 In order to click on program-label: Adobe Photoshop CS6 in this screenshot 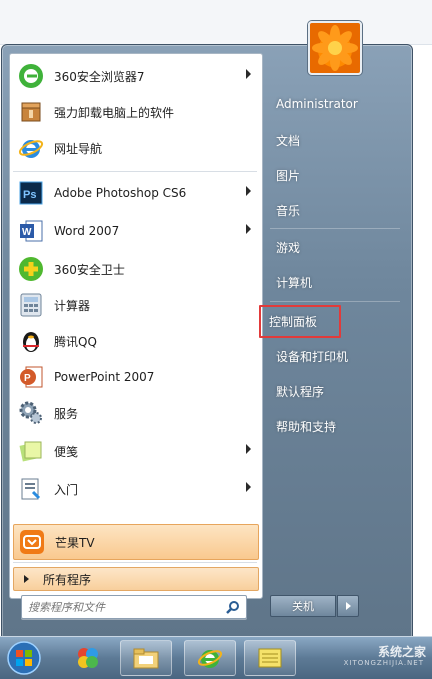, I will do `click(120, 193)`.